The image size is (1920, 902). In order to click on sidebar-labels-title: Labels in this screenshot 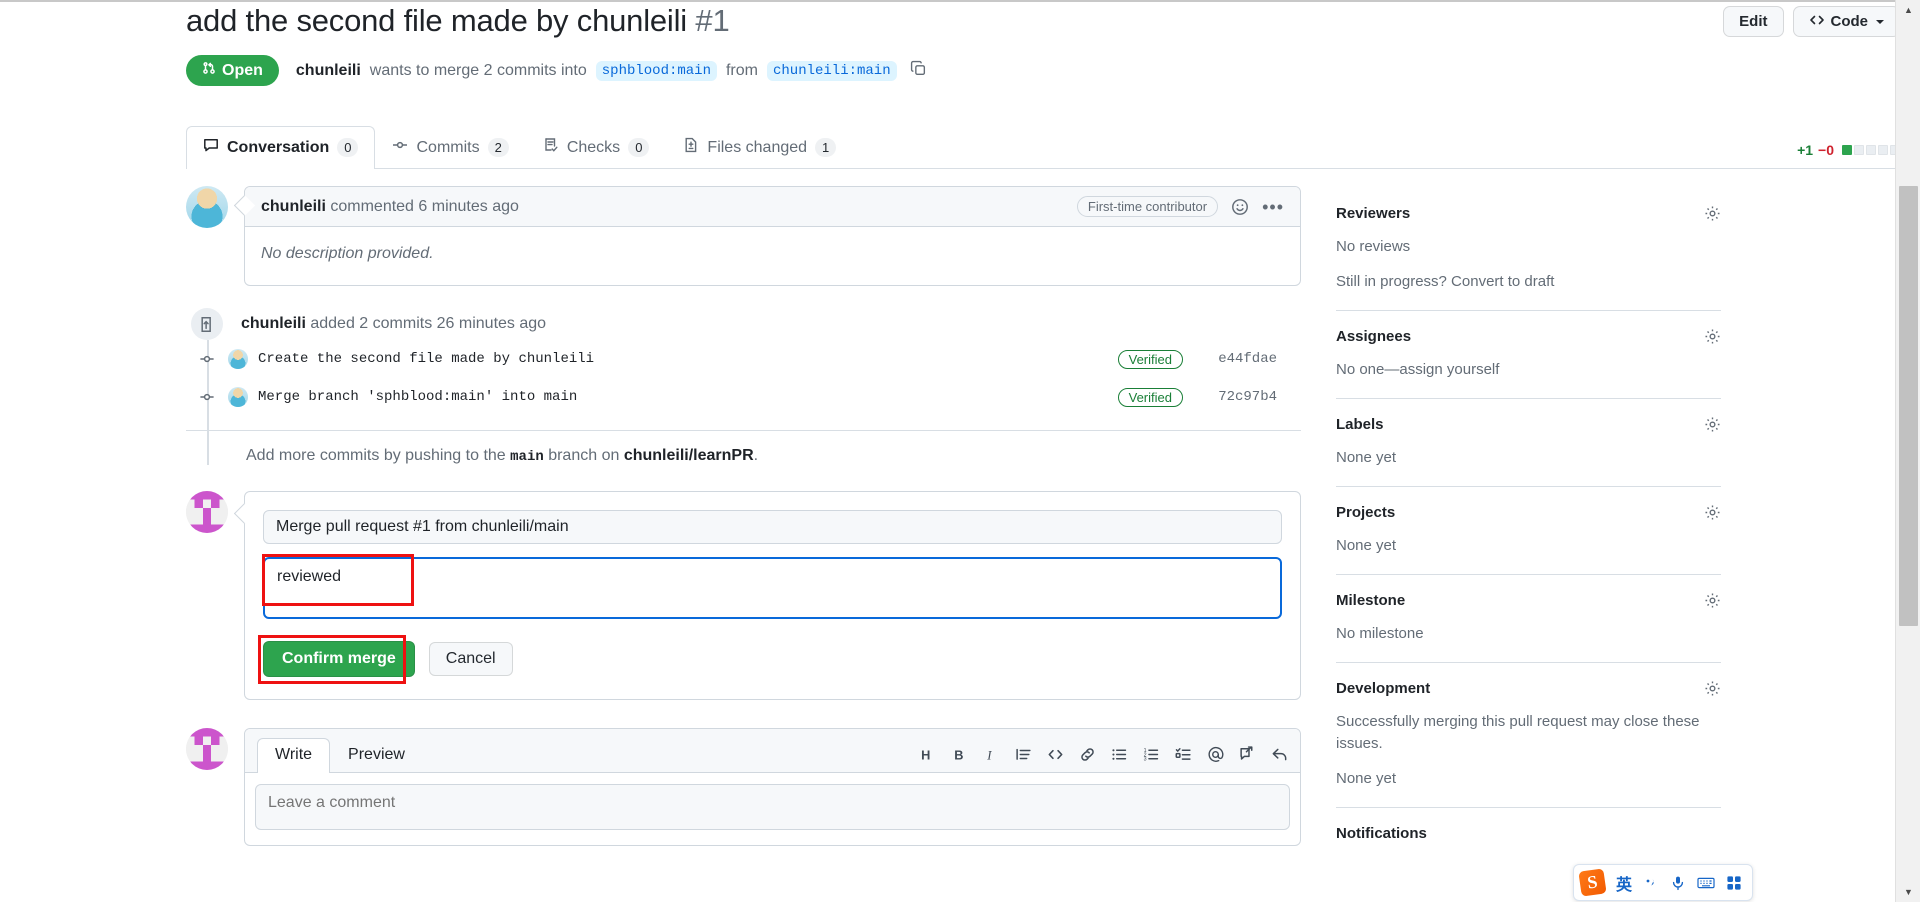, I will do `click(1360, 424)`.